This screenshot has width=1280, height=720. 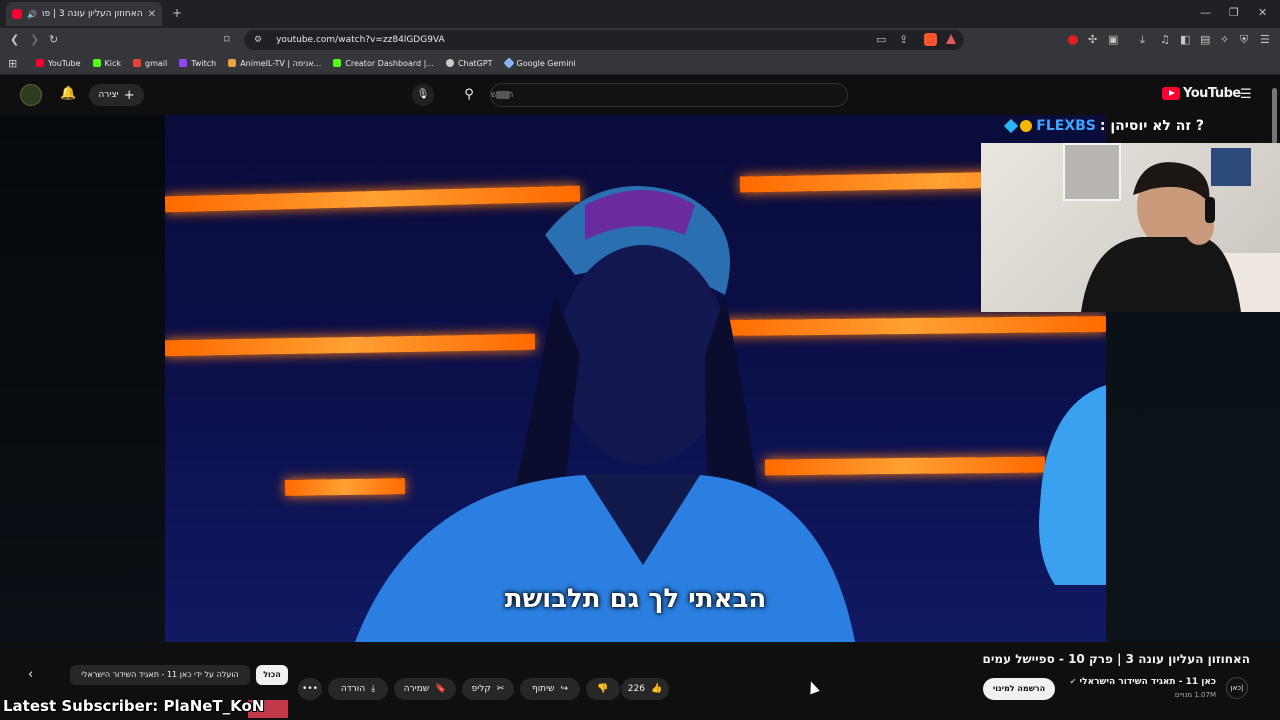 What do you see at coordinates (500, 689) in the screenshot?
I see `scissors-icon: ✂` at bounding box center [500, 689].